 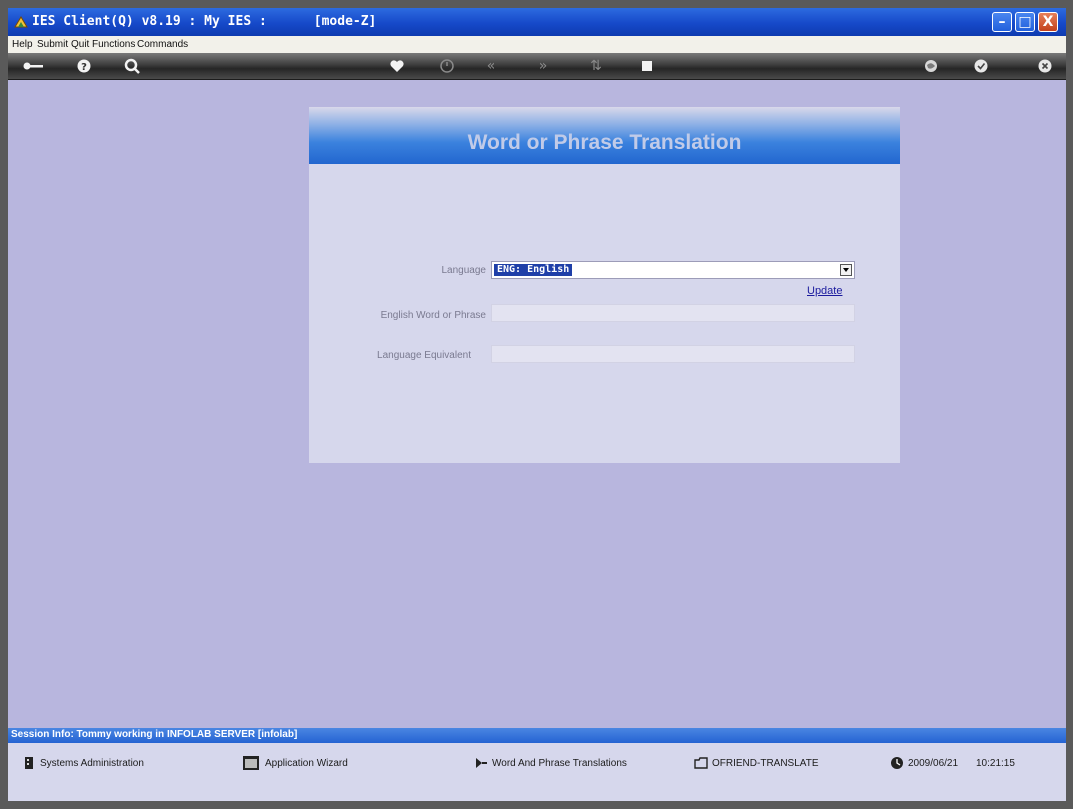 I want to click on translate-icon, so click(x=481, y=763).